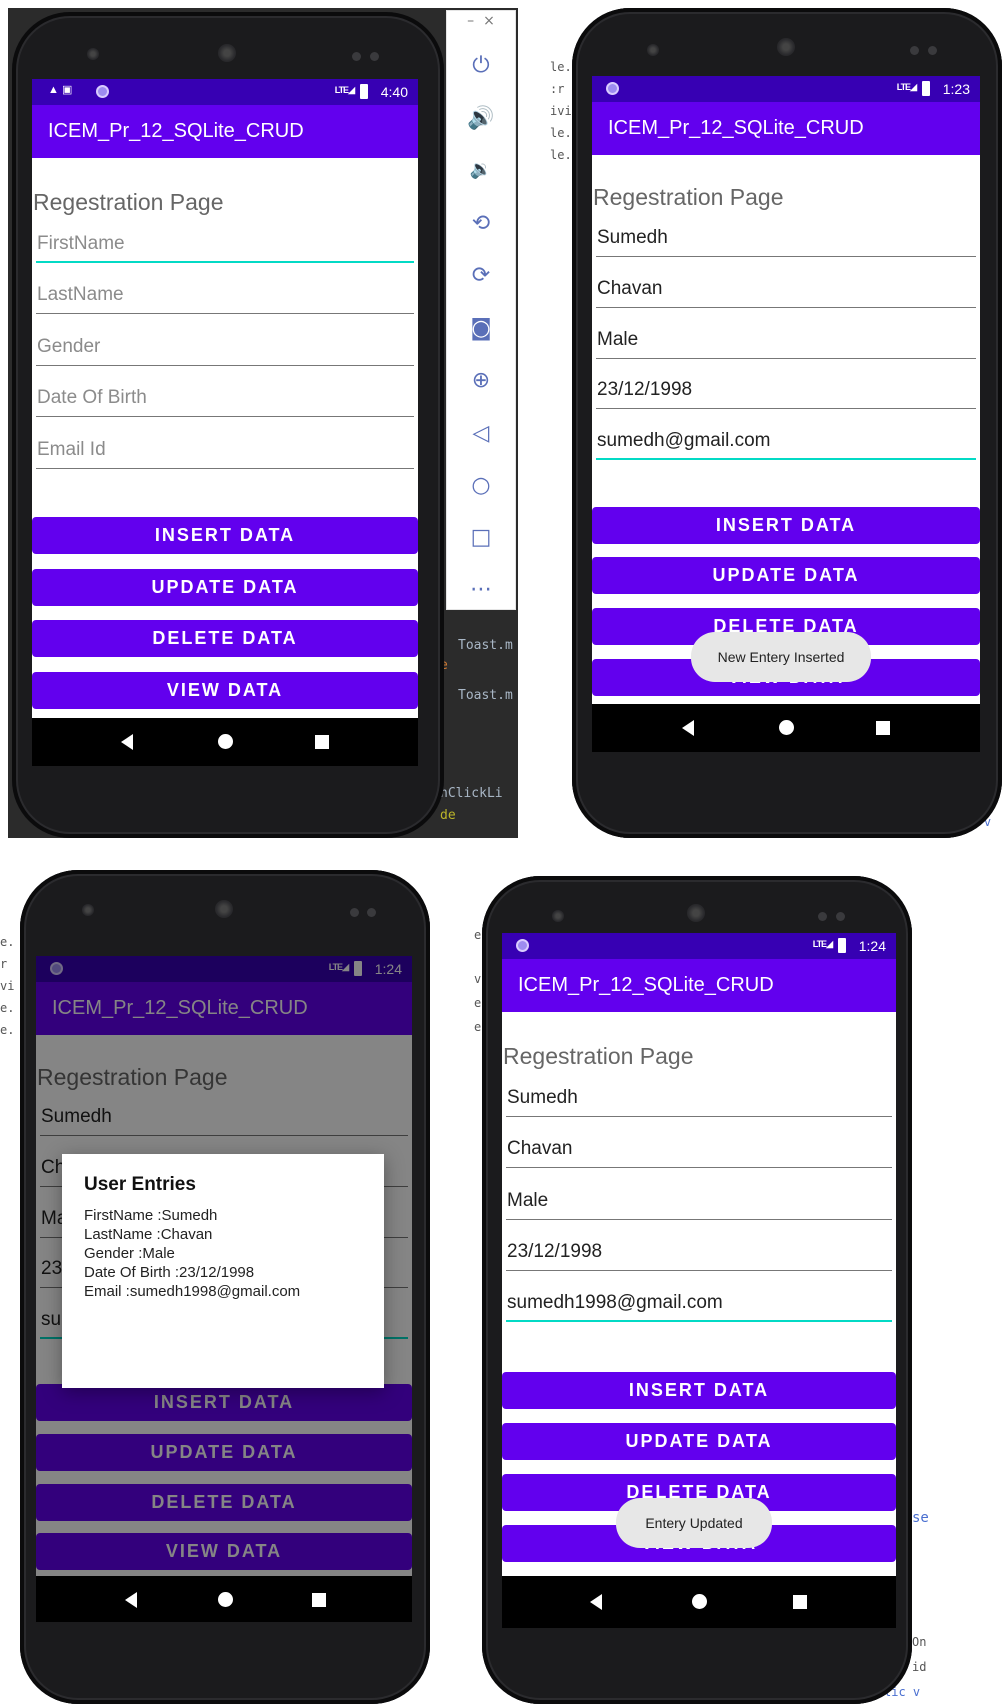 This screenshot has height=1704, width=1006. Describe the element at coordinates (192, 1291) in the screenshot. I see `dialog-line-email: Email :sumedh1998@gmail.com` at that location.